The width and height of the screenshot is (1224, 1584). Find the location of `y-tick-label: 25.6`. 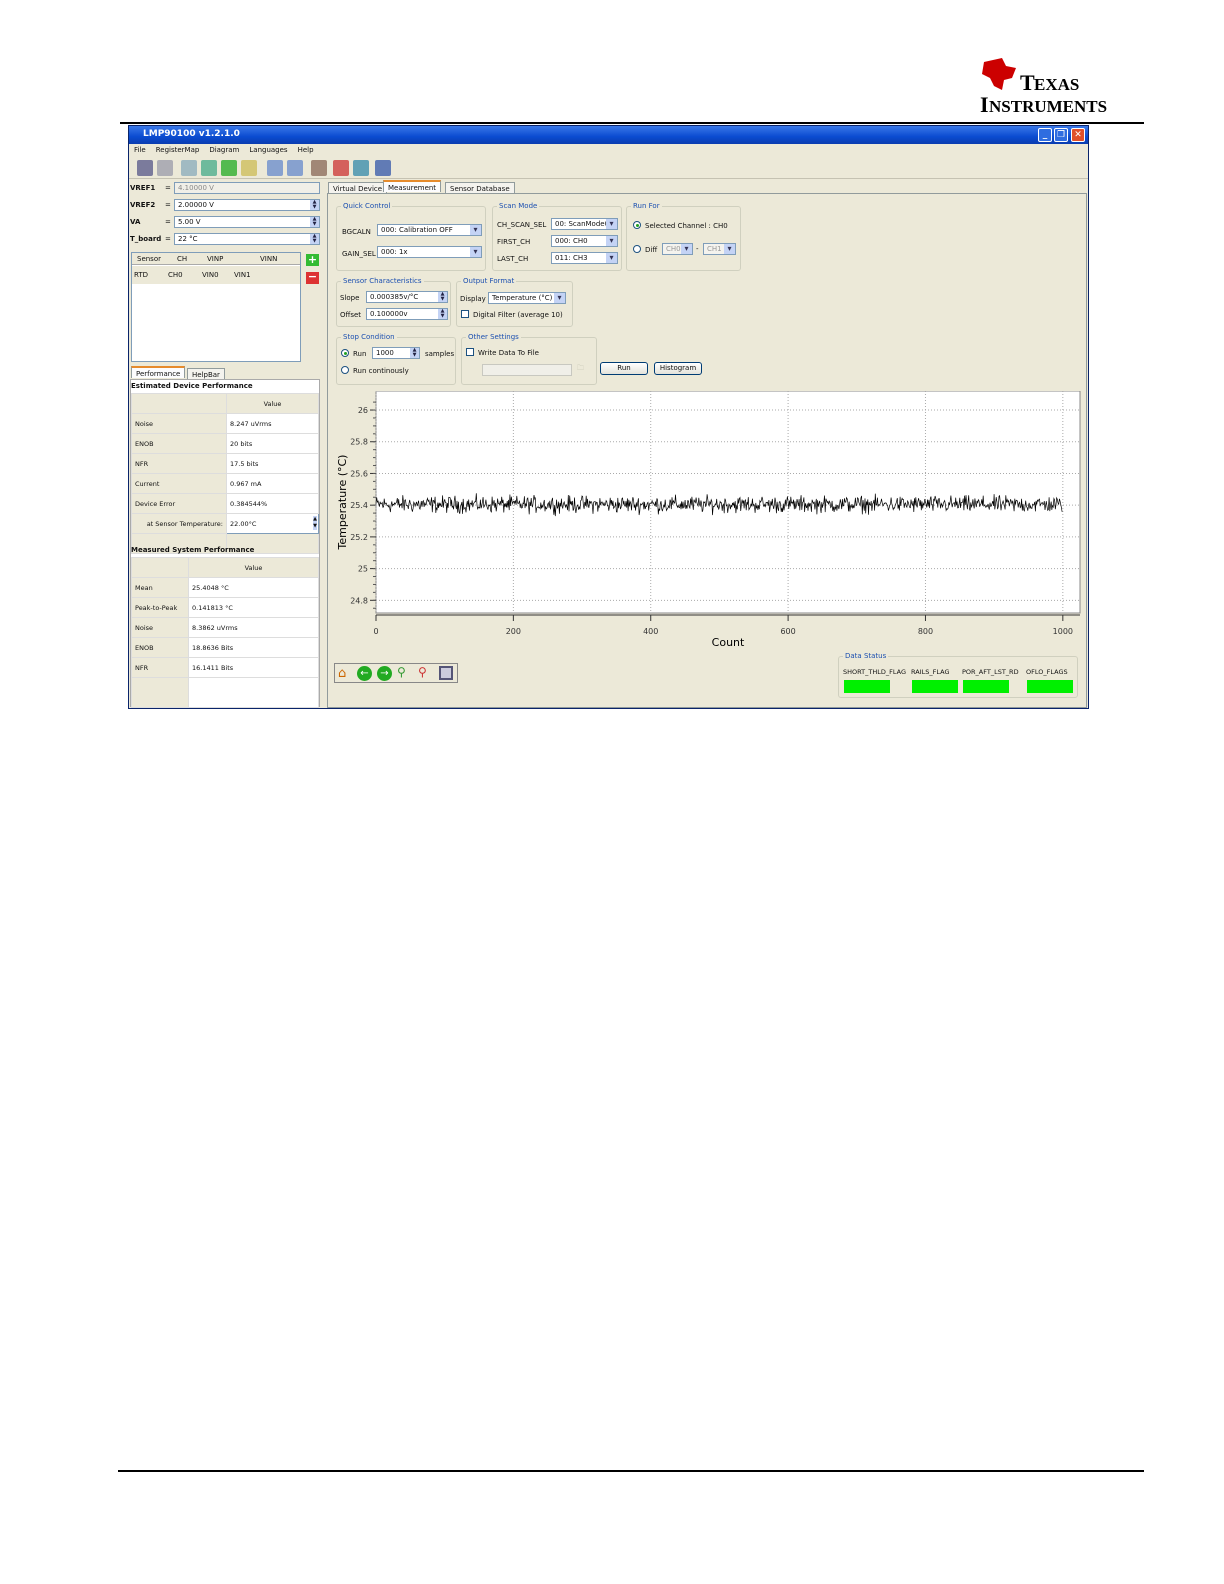

y-tick-label: 25.6 is located at coordinates (359, 473).